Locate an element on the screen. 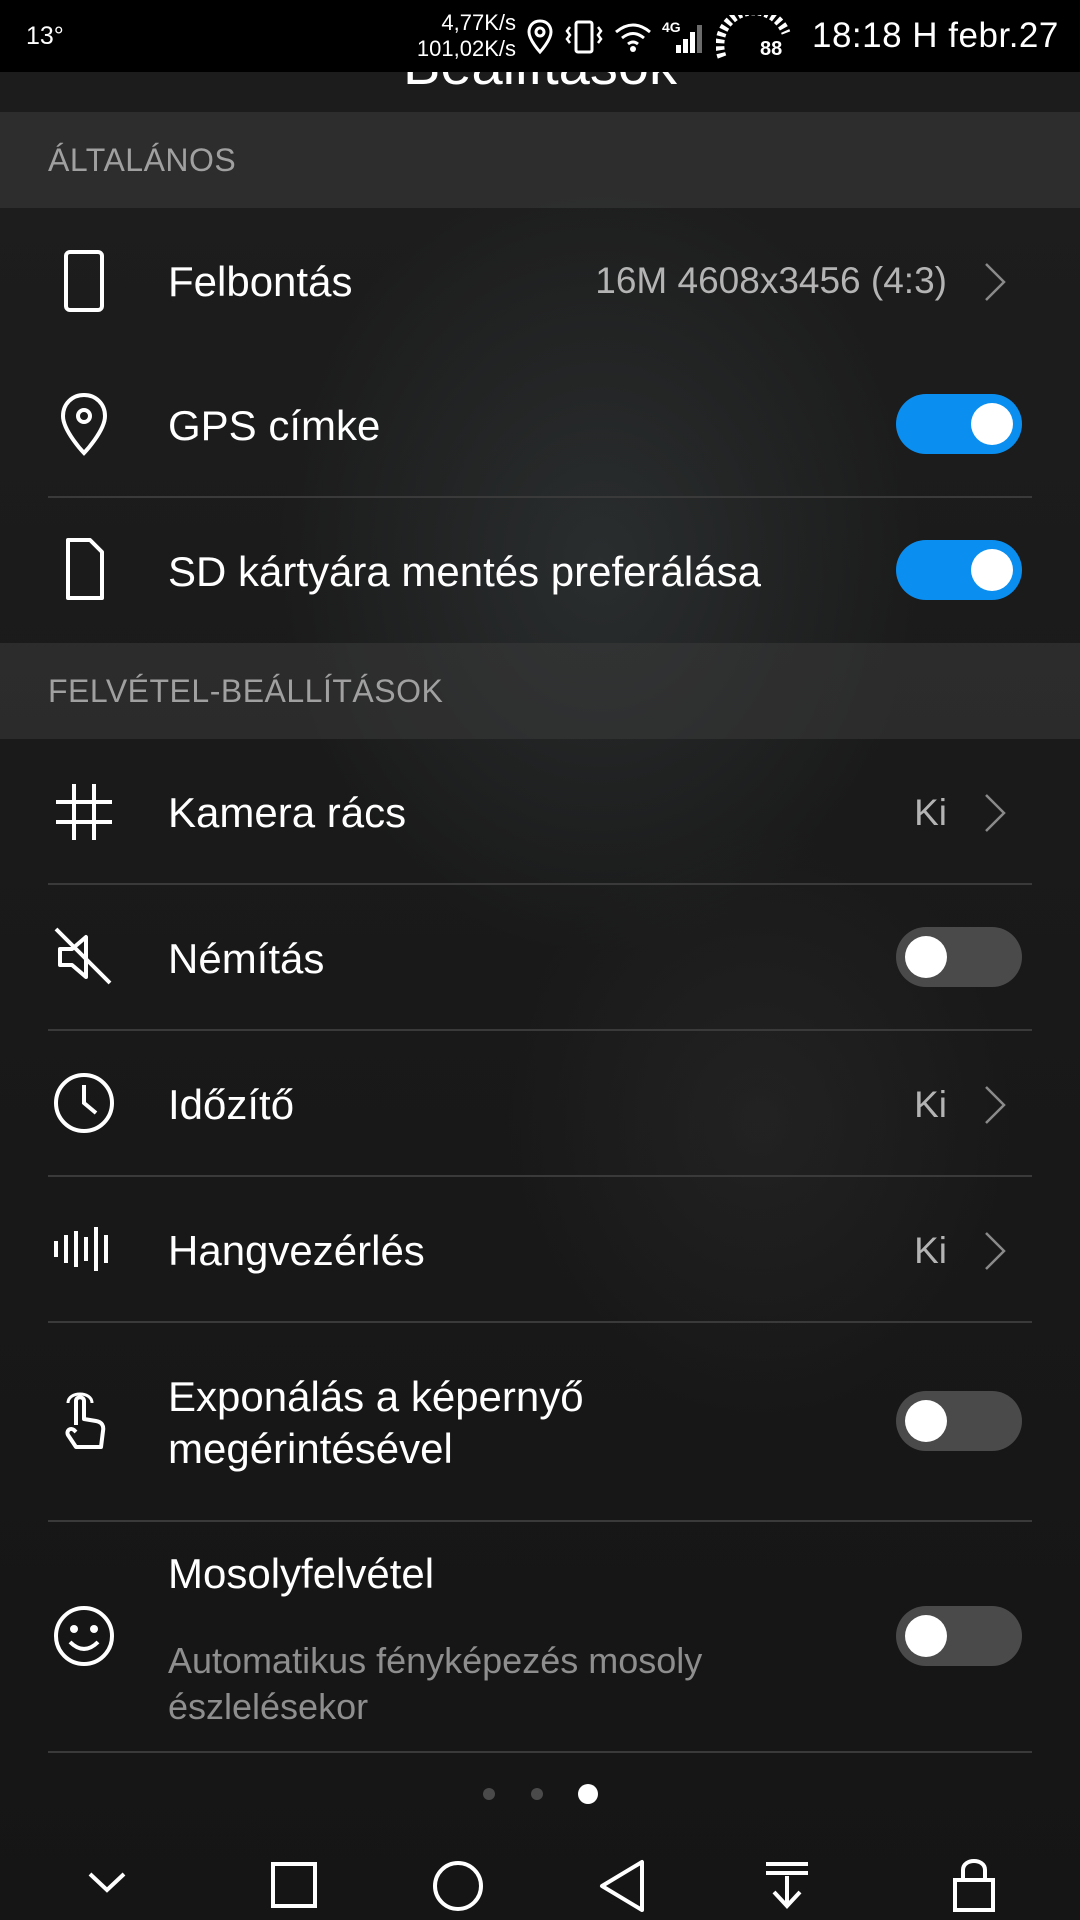  gps-toggle is located at coordinates (959, 424).